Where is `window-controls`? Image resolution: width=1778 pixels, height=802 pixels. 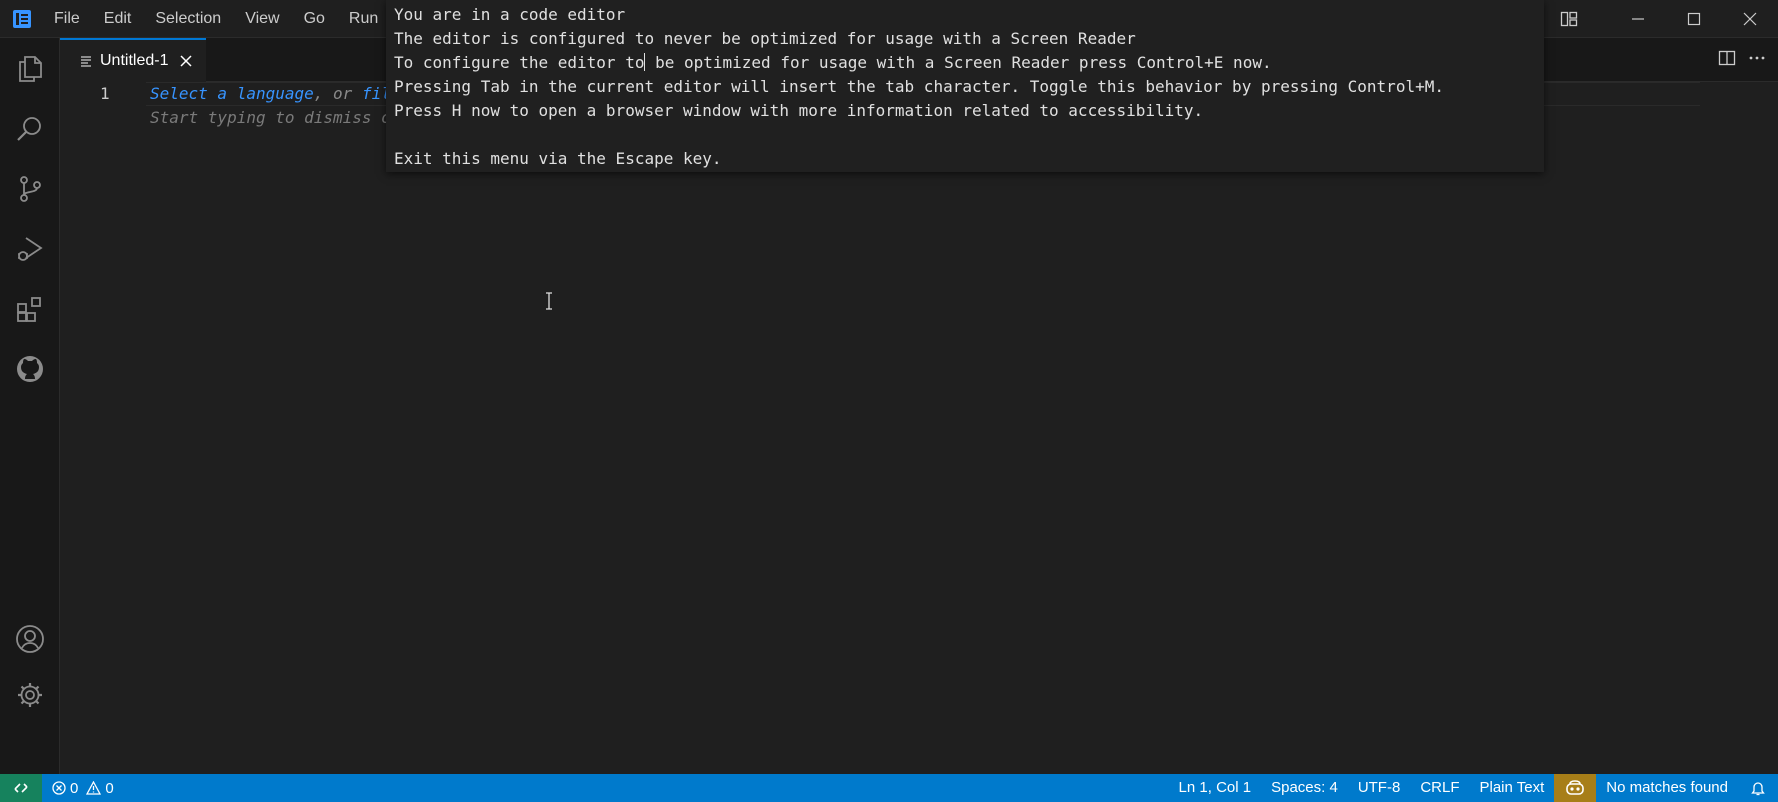 window-controls is located at coordinates (1648, 19).